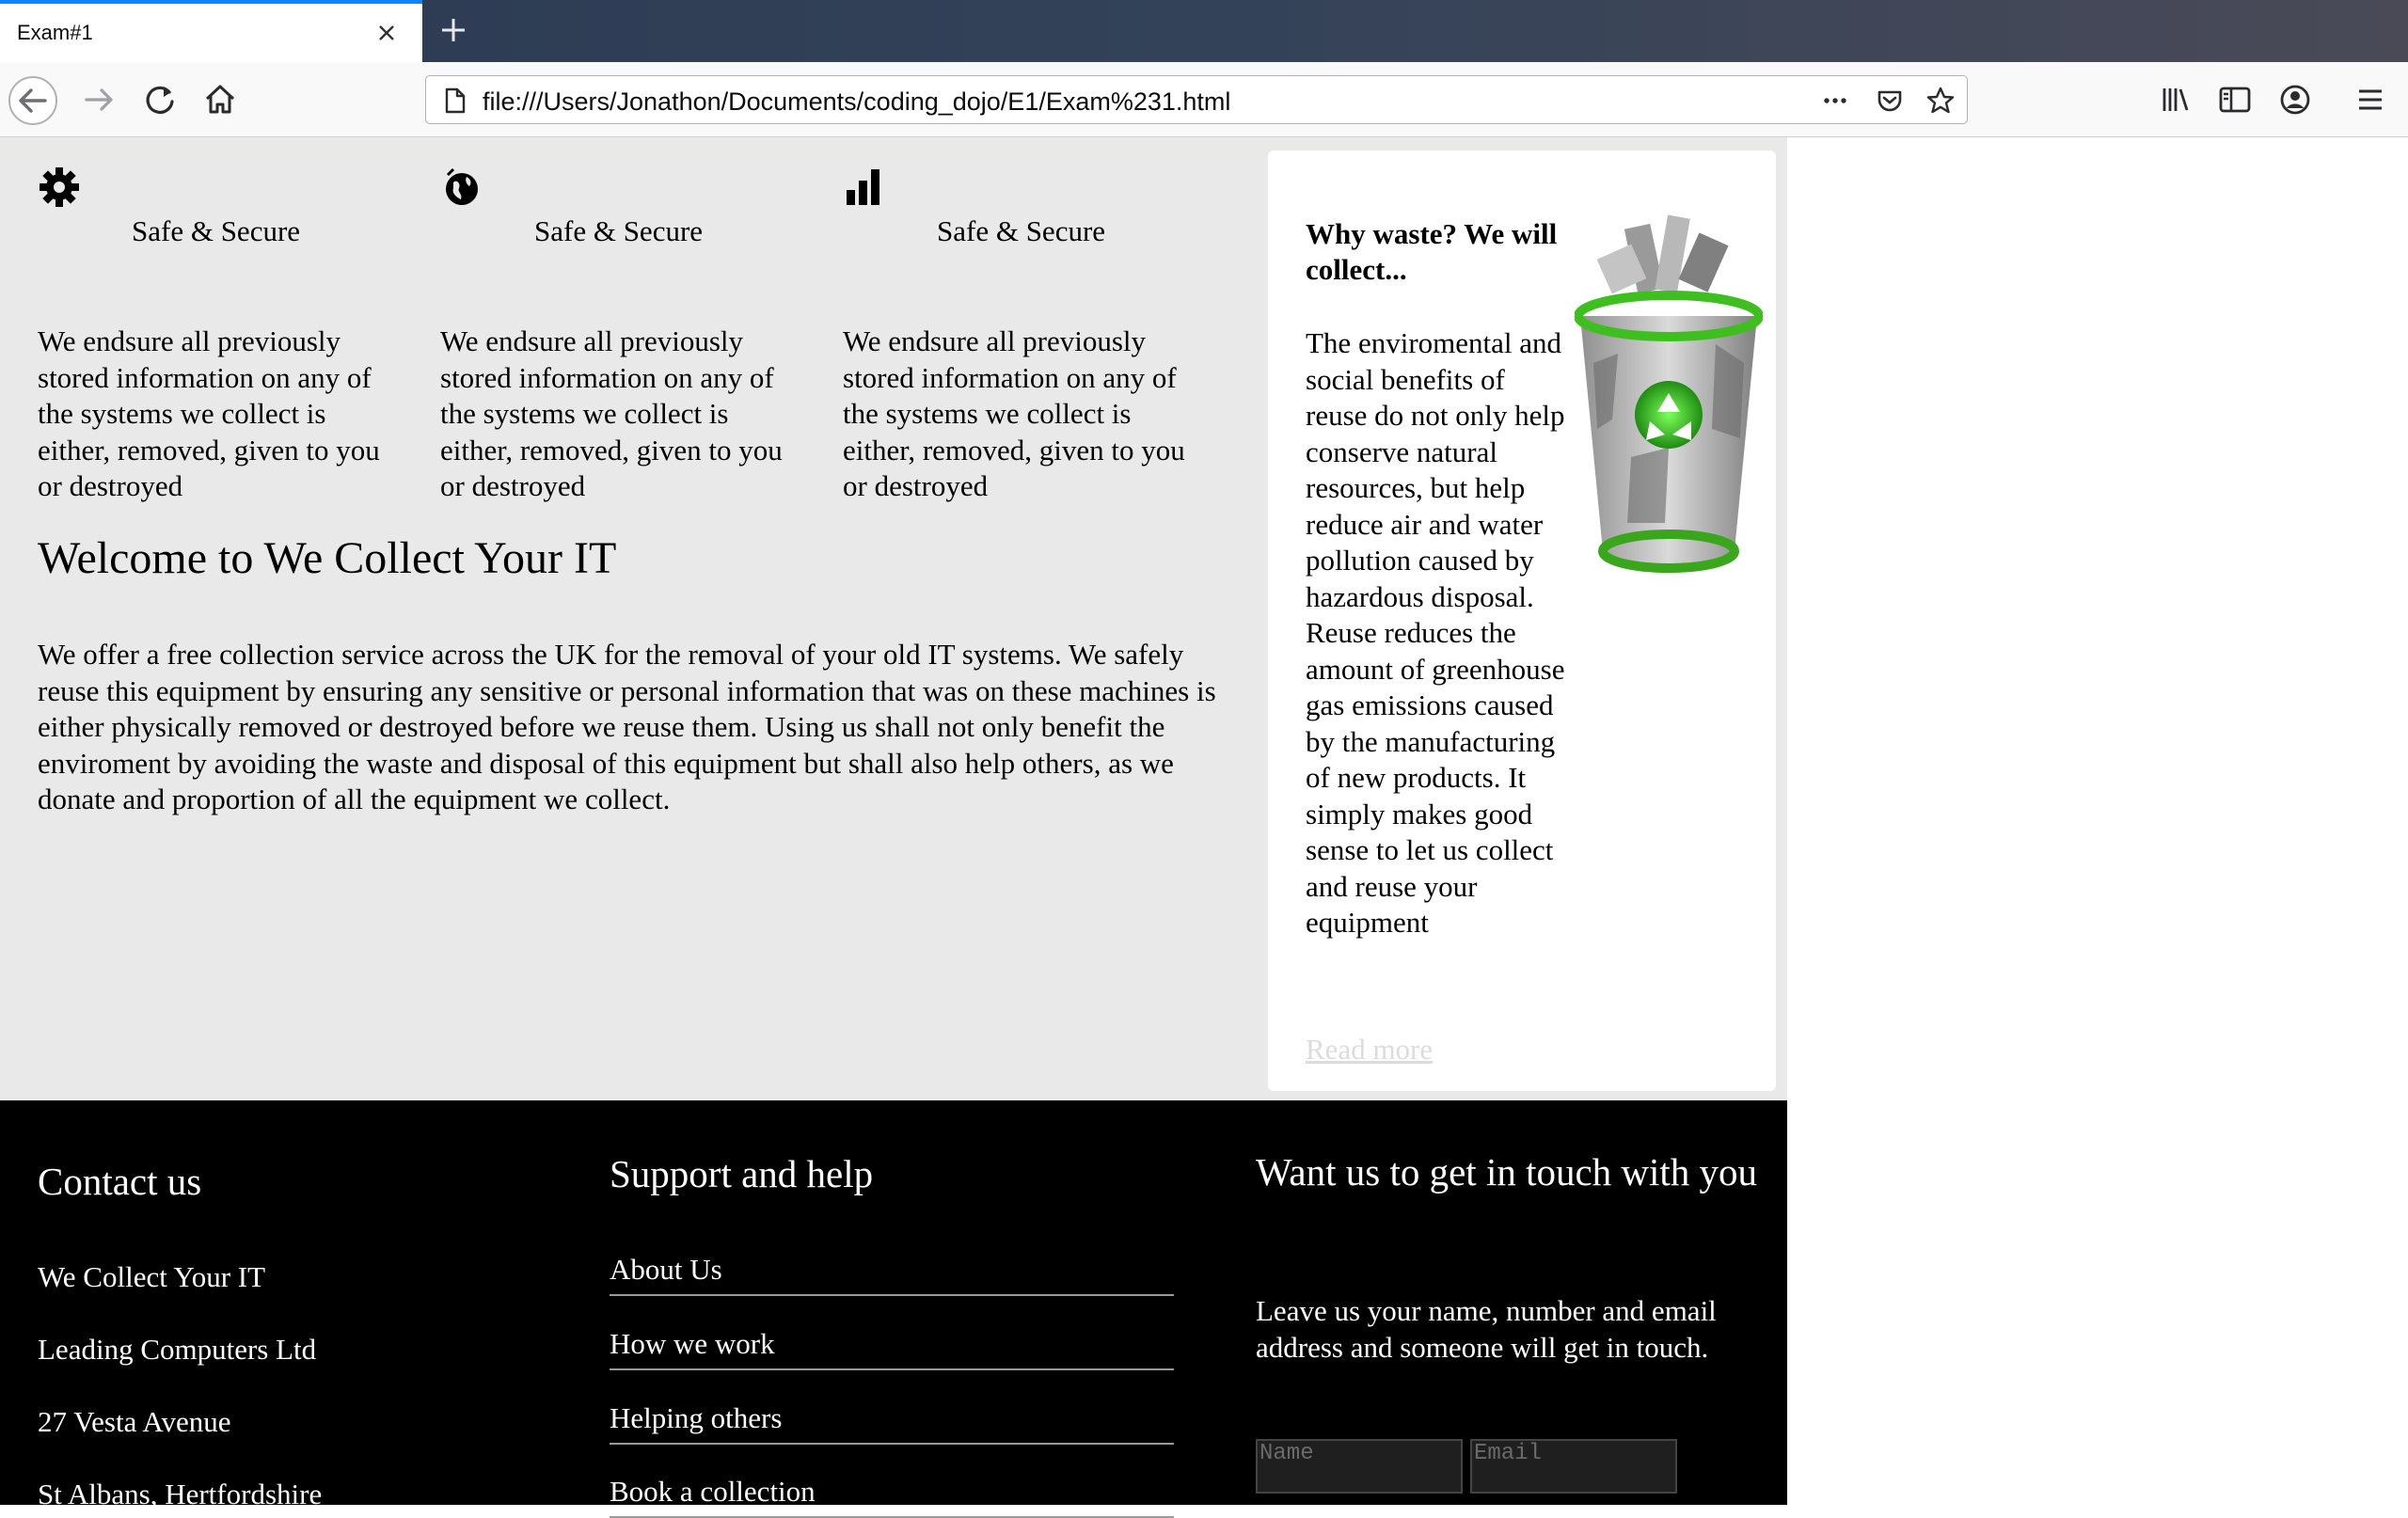 This screenshot has width=2408, height=1518. What do you see at coordinates (33, 101) in the screenshot?
I see `back-icon` at bounding box center [33, 101].